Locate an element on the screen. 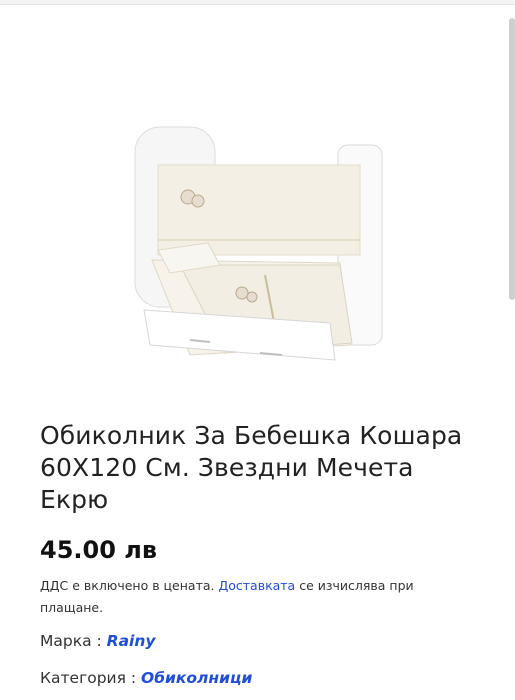 This screenshot has height=700, width=515. brand-label: Марка : is located at coordinates (73, 641).